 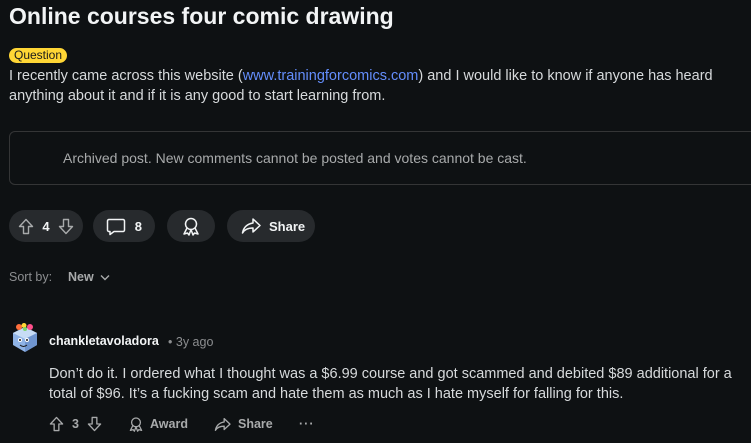 What do you see at coordinates (31, 277) in the screenshot?
I see `sort-label: Sort by:` at bounding box center [31, 277].